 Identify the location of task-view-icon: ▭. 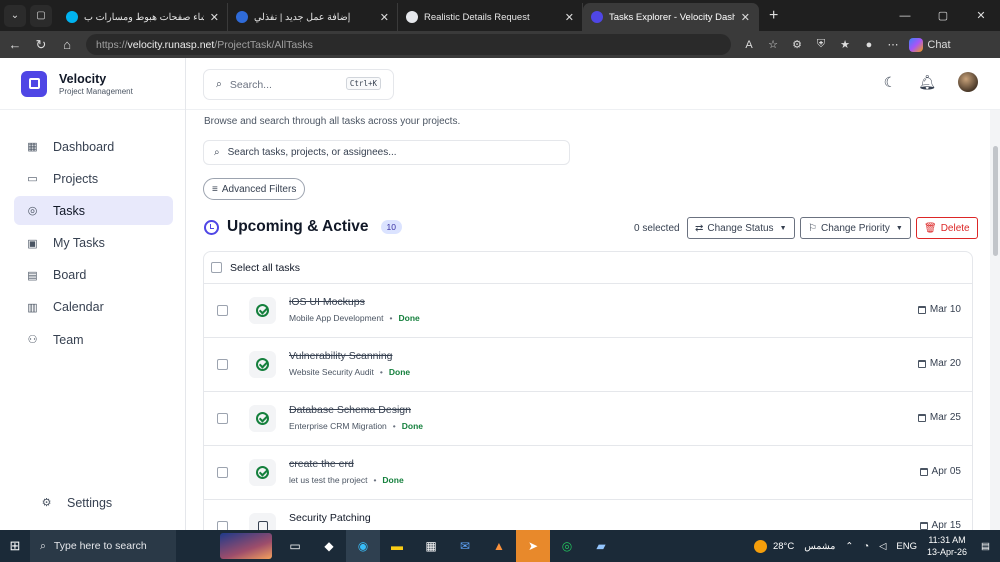
(295, 546).